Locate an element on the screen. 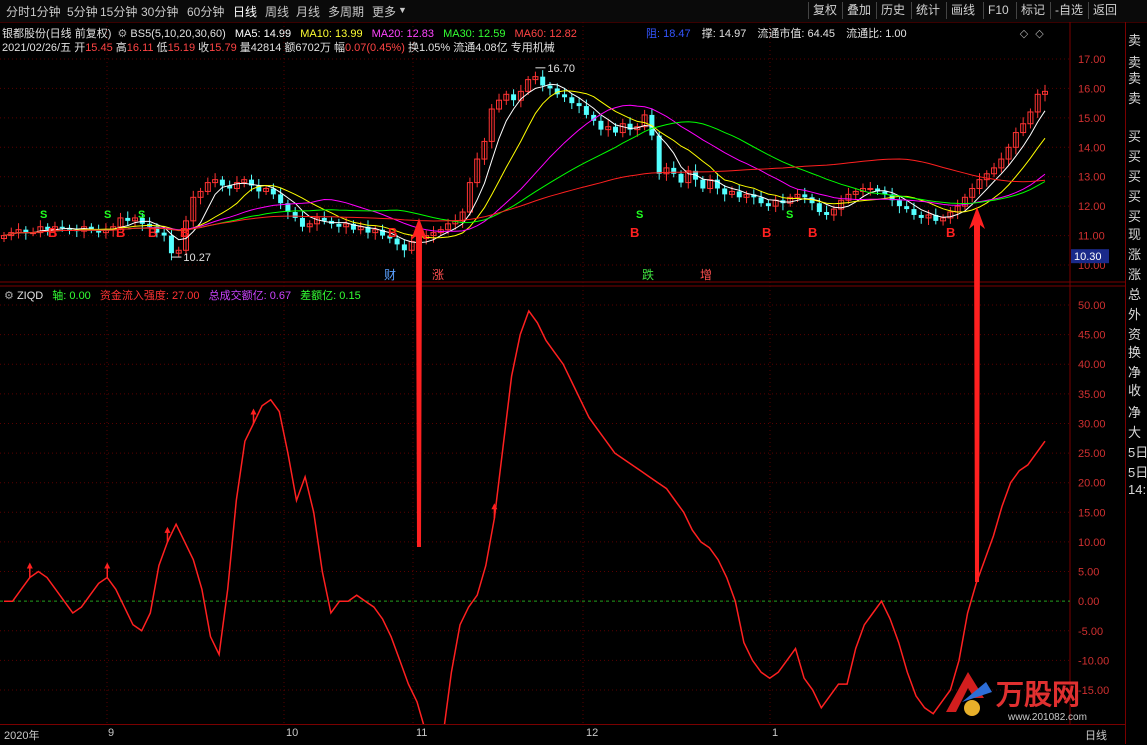  date-axis-label: 1 is located at coordinates (775, 733).